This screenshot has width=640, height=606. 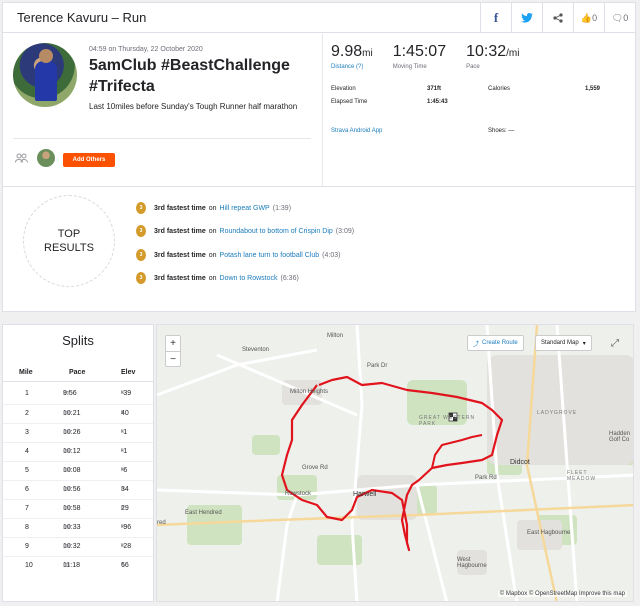 I want to click on zoom-in-button: +, so click(x=173, y=343).